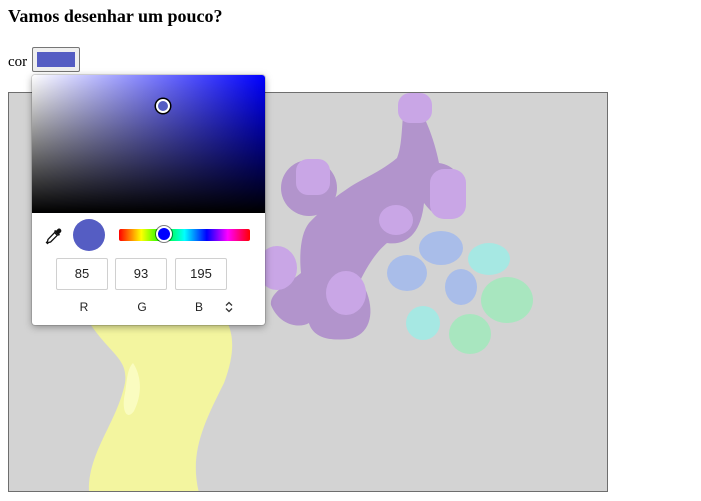 This screenshot has height=501, width=701. What do you see at coordinates (229, 307) in the screenshot?
I see `format-toggle-icon` at bounding box center [229, 307].